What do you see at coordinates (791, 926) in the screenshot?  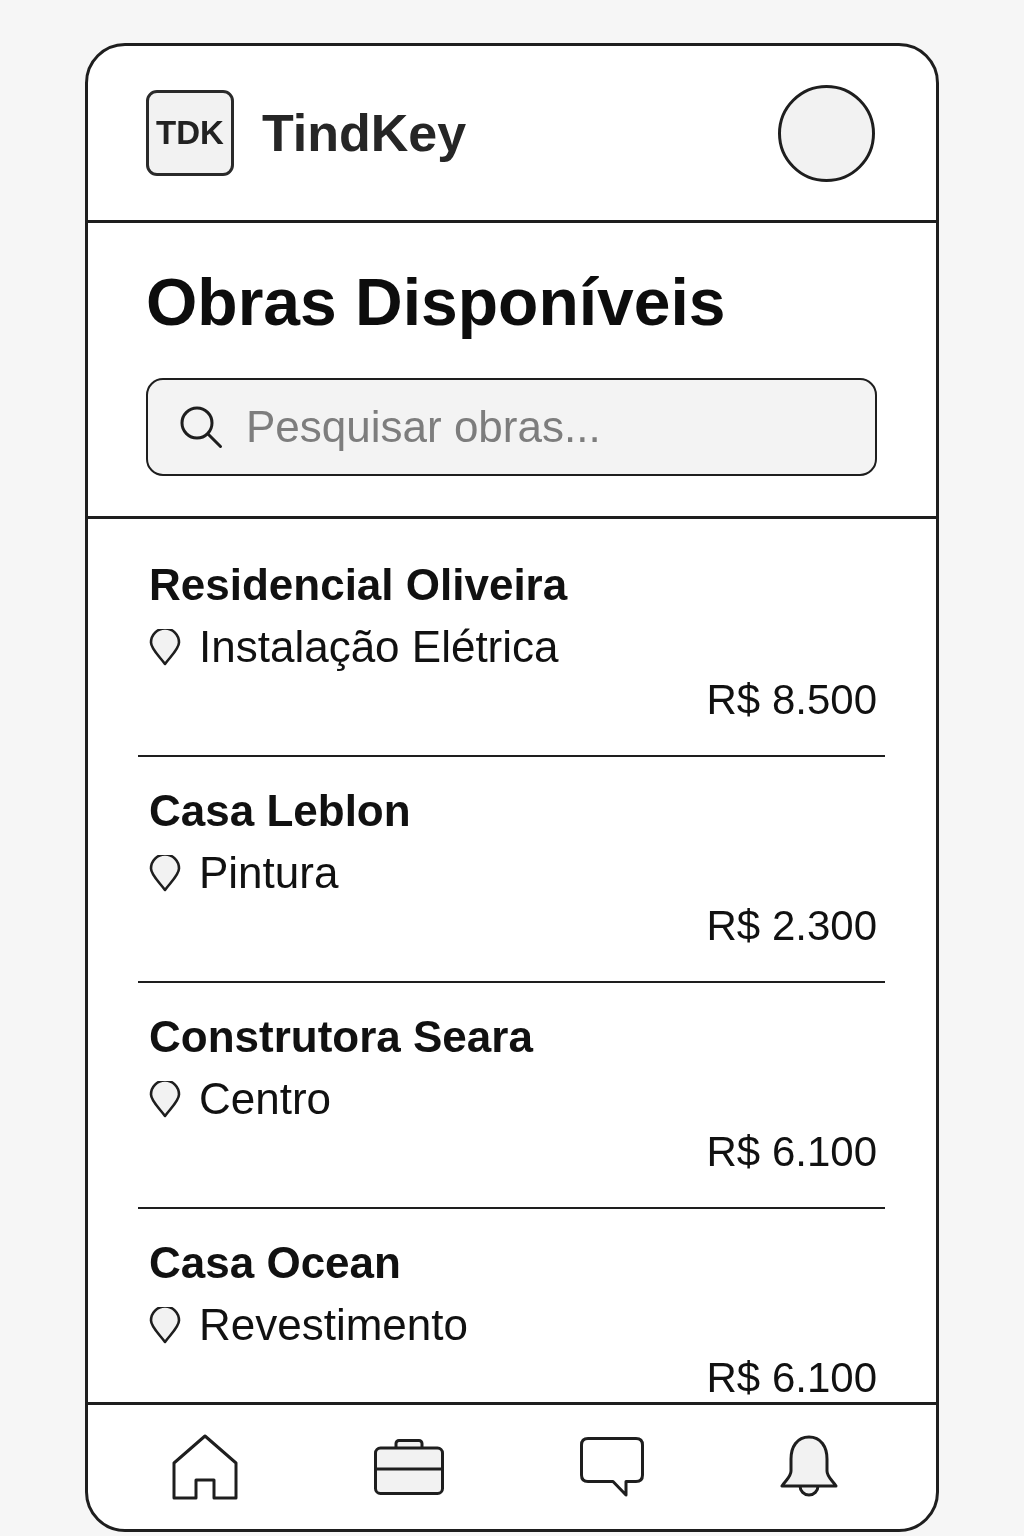 I see `job-price: R$ 2.300` at bounding box center [791, 926].